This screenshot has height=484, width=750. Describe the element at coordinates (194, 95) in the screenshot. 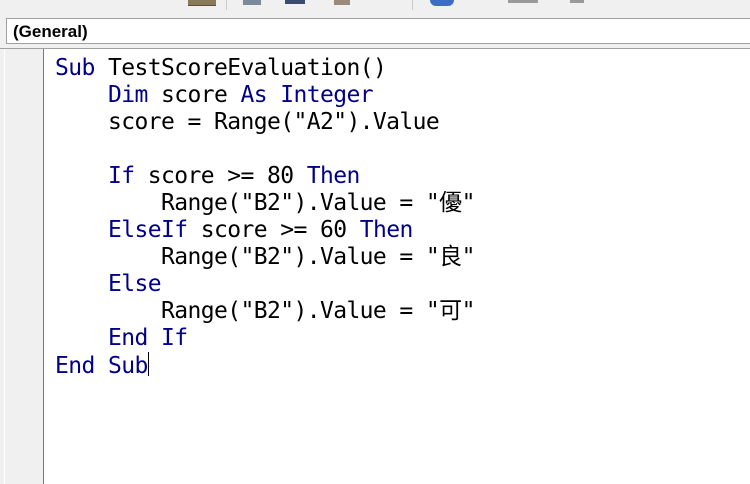

I see `code-text: score` at that location.